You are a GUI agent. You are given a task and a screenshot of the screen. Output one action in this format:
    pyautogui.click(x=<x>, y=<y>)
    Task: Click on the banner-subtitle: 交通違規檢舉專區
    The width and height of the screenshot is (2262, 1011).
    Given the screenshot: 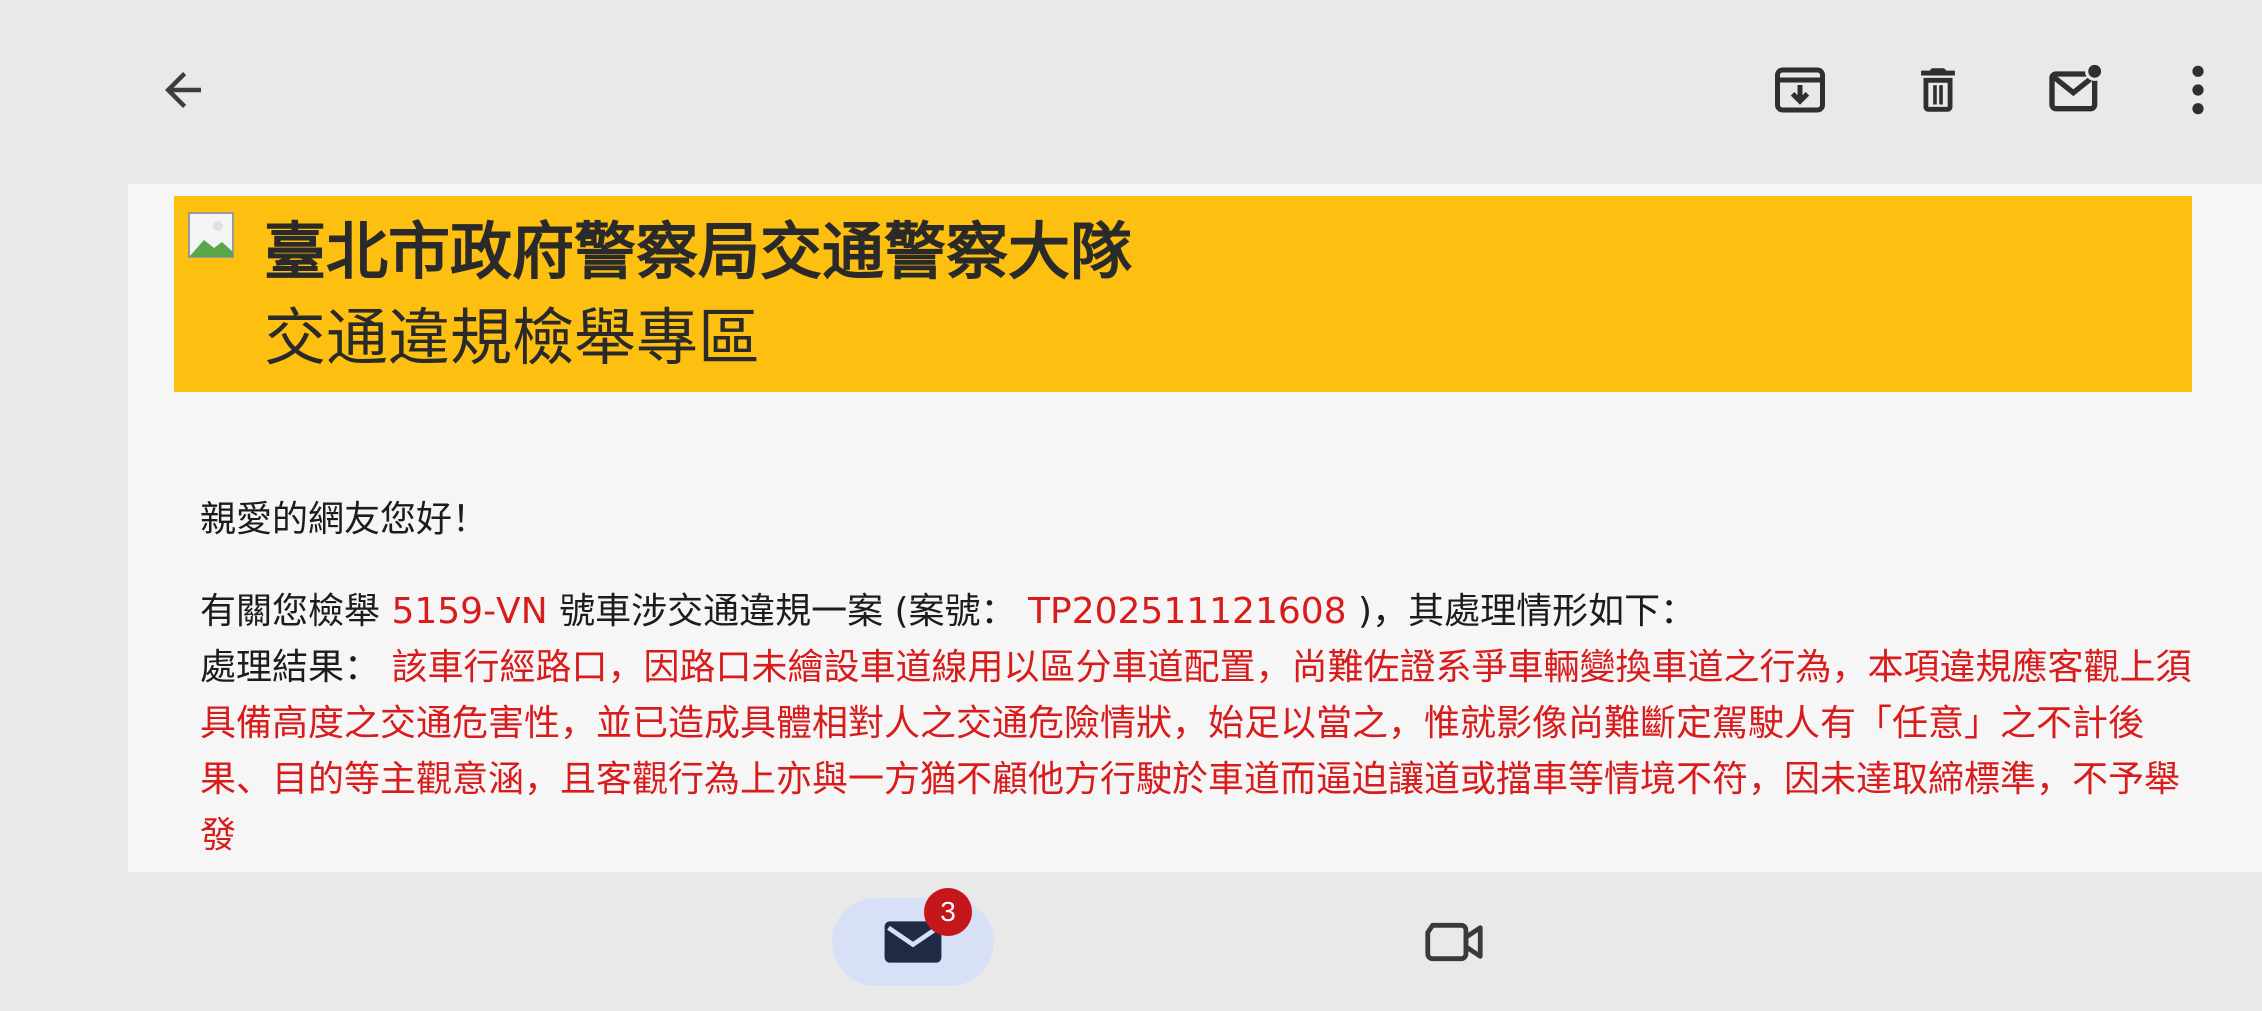 What is the action you would take?
    pyautogui.click(x=512, y=337)
    